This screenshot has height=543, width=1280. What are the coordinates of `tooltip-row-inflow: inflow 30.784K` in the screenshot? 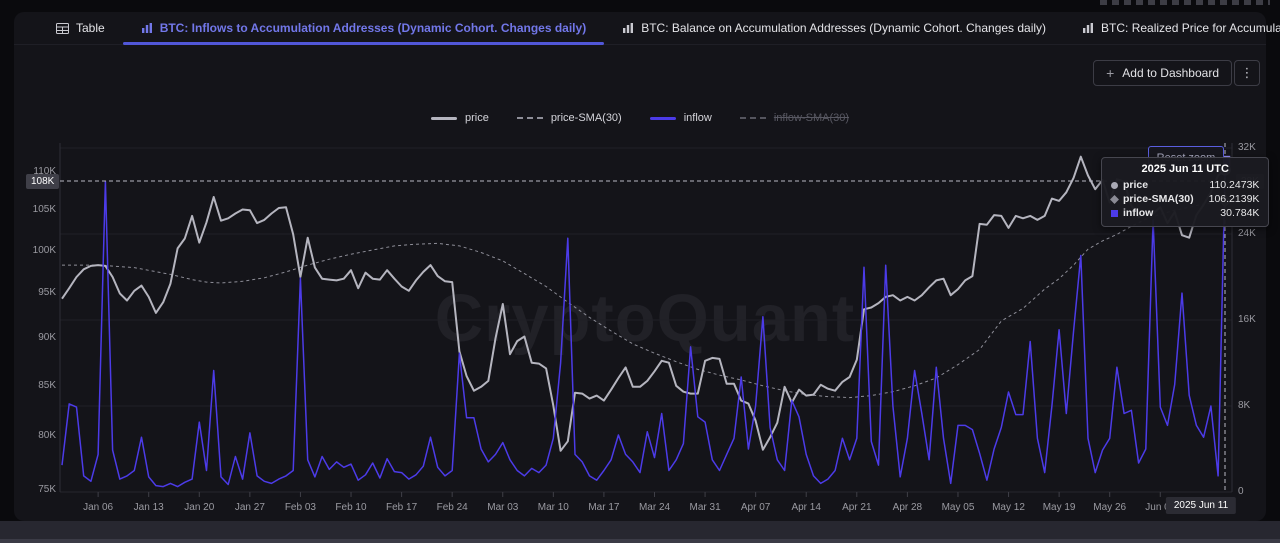 It's located at (1185, 213).